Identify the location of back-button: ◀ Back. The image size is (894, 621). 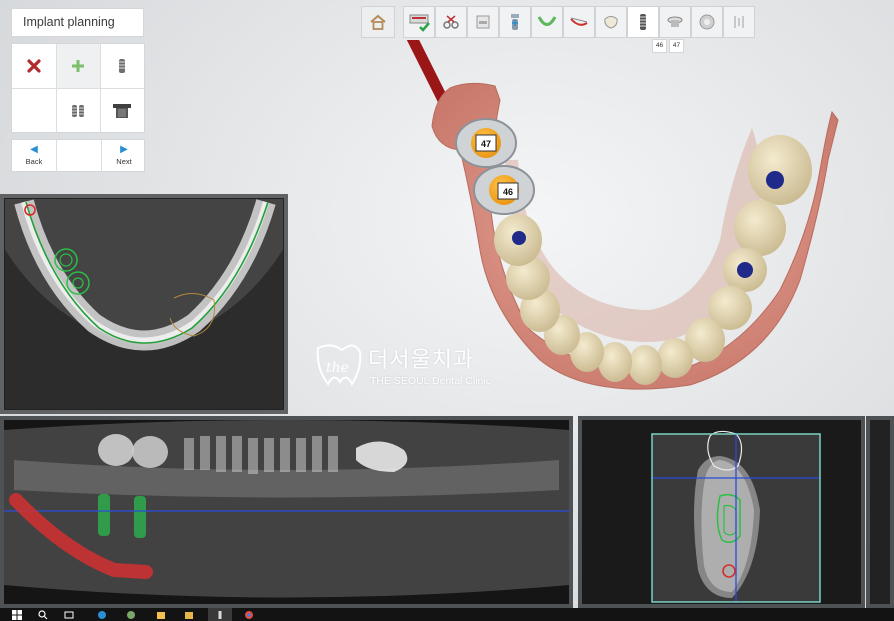
(34, 155).